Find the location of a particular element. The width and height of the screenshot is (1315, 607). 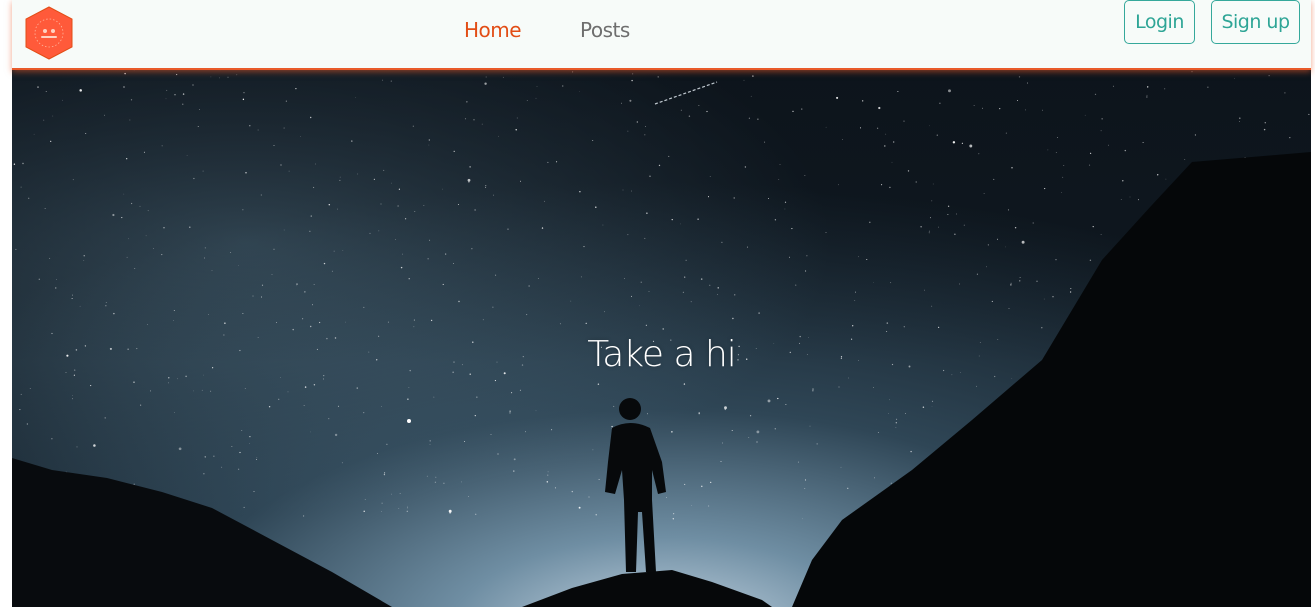

top-navbar: Home Posts Login Sign up is located at coordinates (661, 35).